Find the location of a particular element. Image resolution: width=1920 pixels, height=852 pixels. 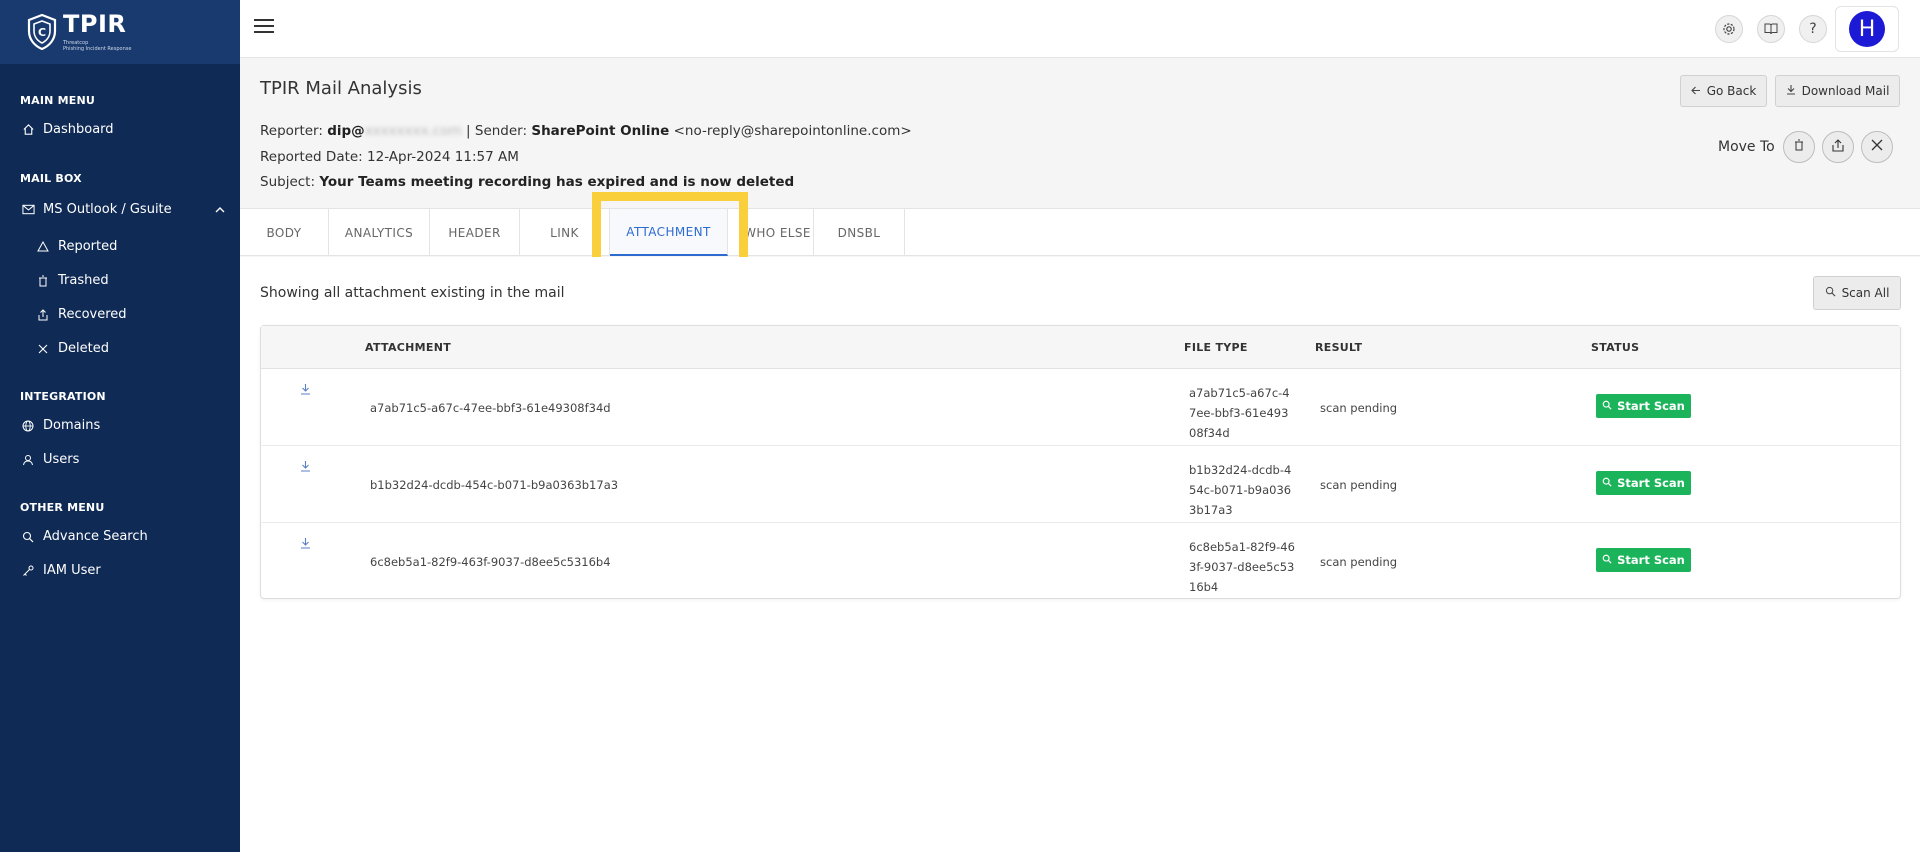

book-icon is located at coordinates (1771, 29).